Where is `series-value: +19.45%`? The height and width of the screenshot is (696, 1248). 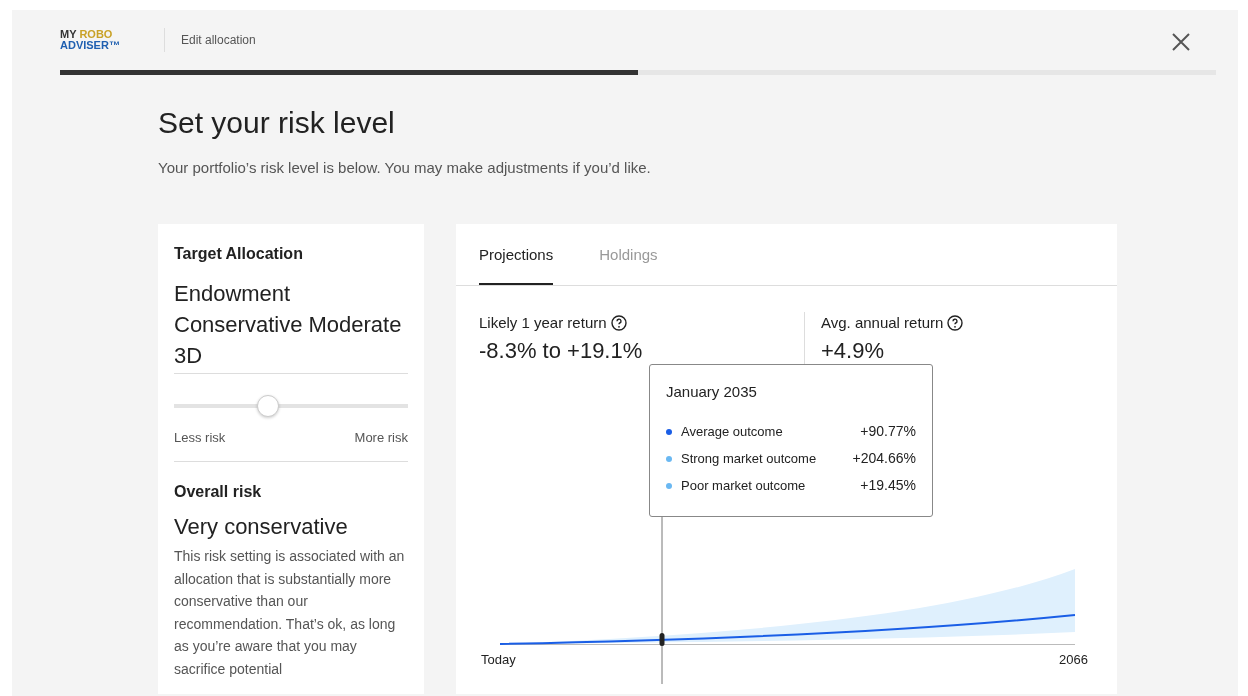
series-value: +19.45% is located at coordinates (888, 485).